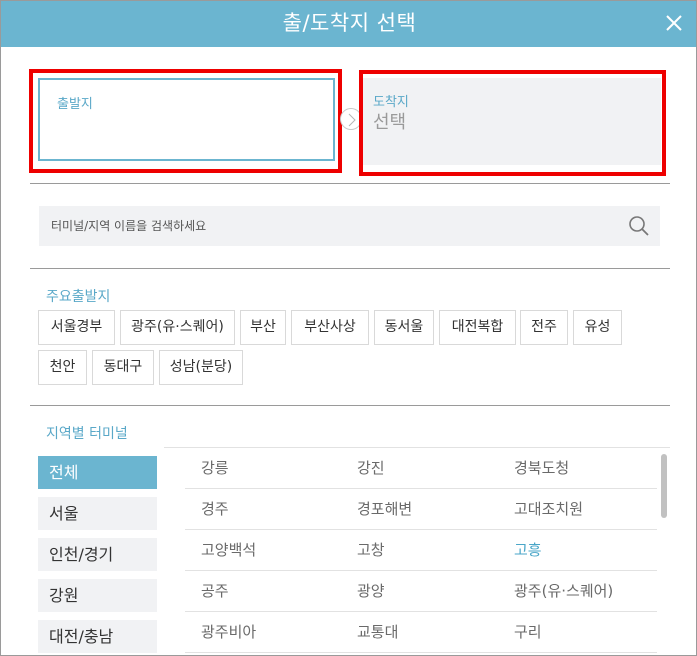 This screenshot has height=656, width=697. I want to click on region-item-incheon-gyeonggi: 인천/경기, so click(97, 554).